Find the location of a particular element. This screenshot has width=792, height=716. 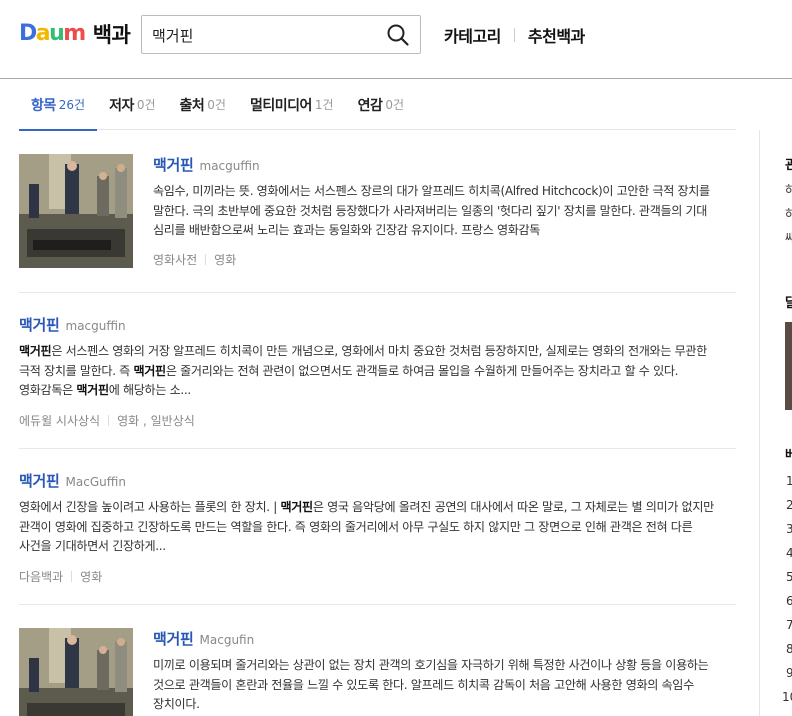

service-name: 백과 is located at coordinates (112, 34).